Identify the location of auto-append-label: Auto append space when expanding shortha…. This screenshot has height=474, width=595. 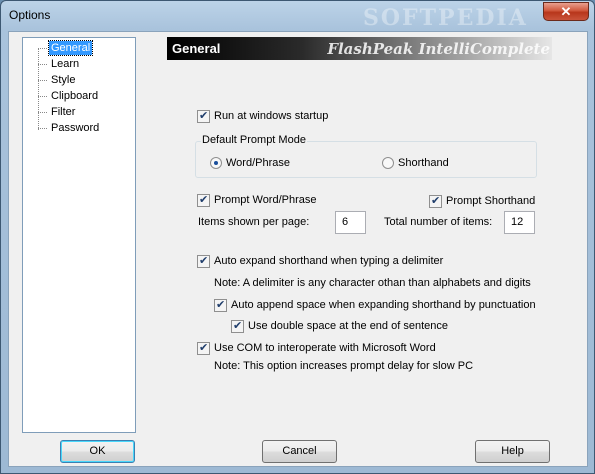
(383, 305).